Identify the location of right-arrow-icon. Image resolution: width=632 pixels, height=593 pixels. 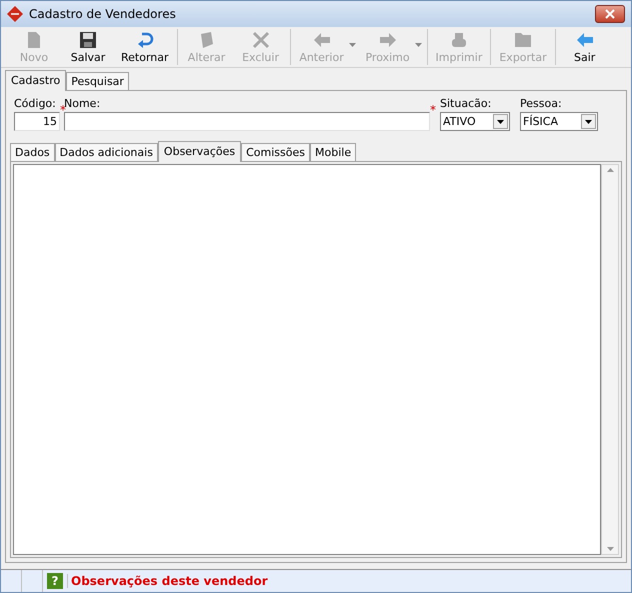
(388, 39).